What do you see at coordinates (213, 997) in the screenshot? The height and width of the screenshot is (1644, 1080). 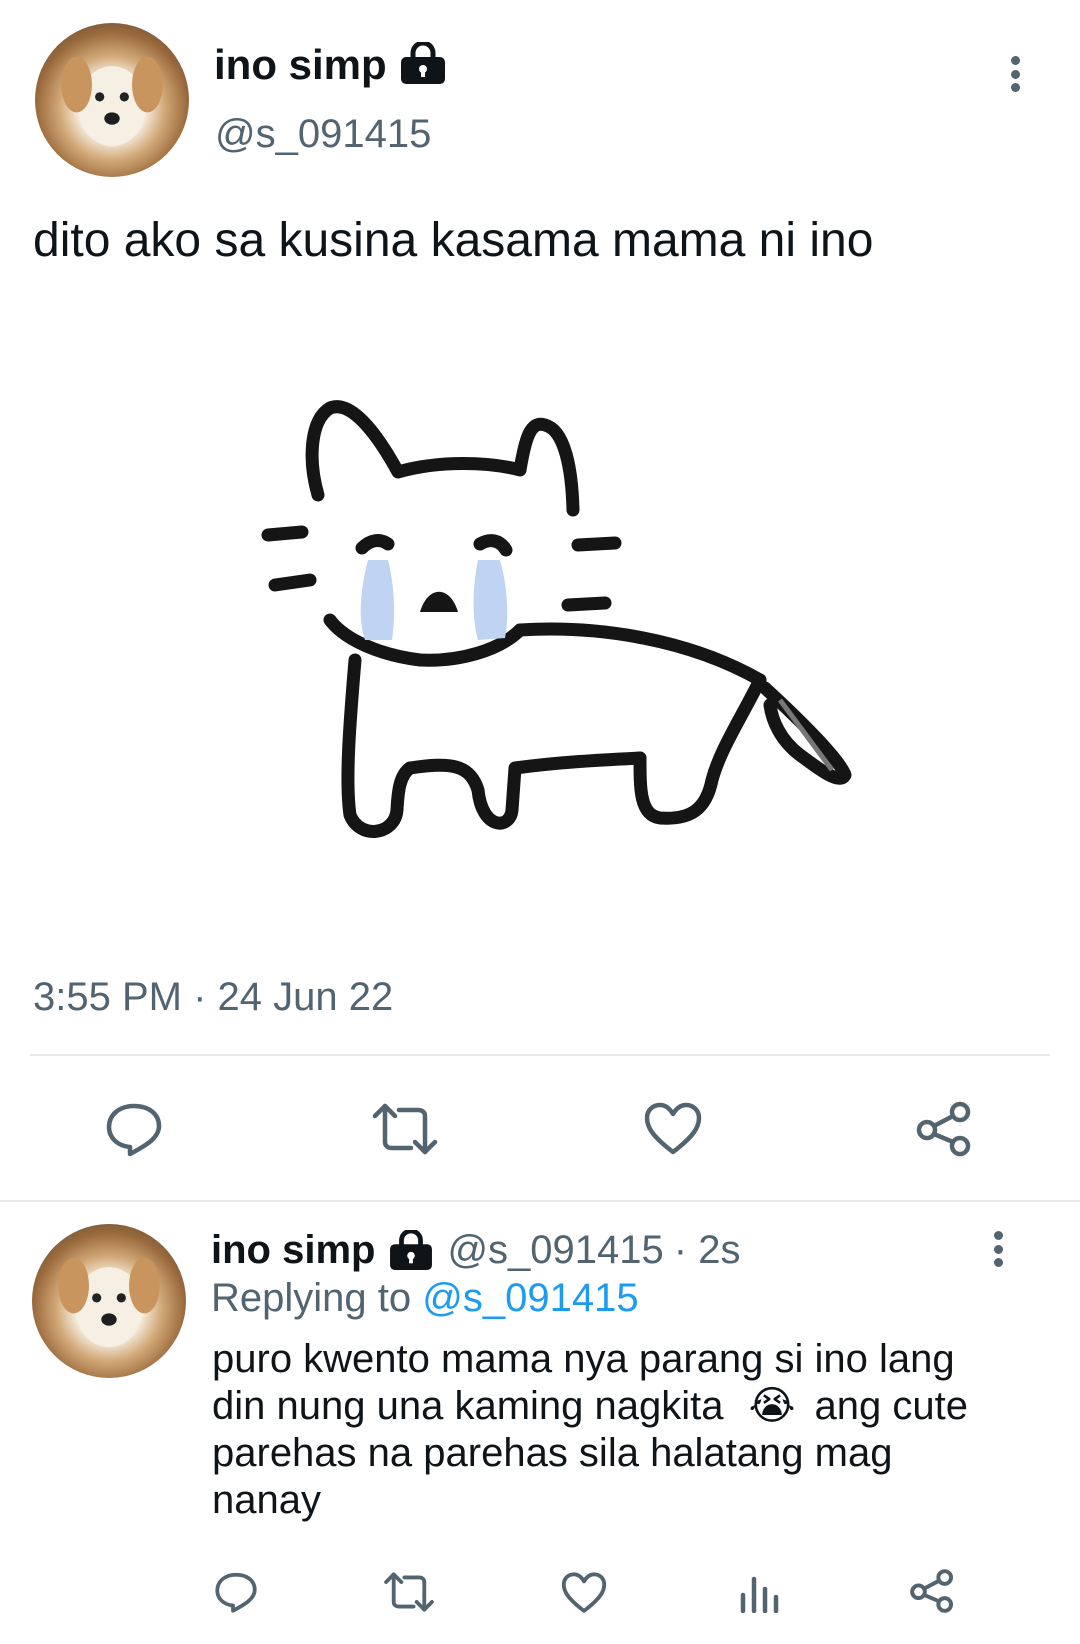 I see `tweet-timestamp: 3:55 PM · 24 Jun 22` at bounding box center [213, 997].